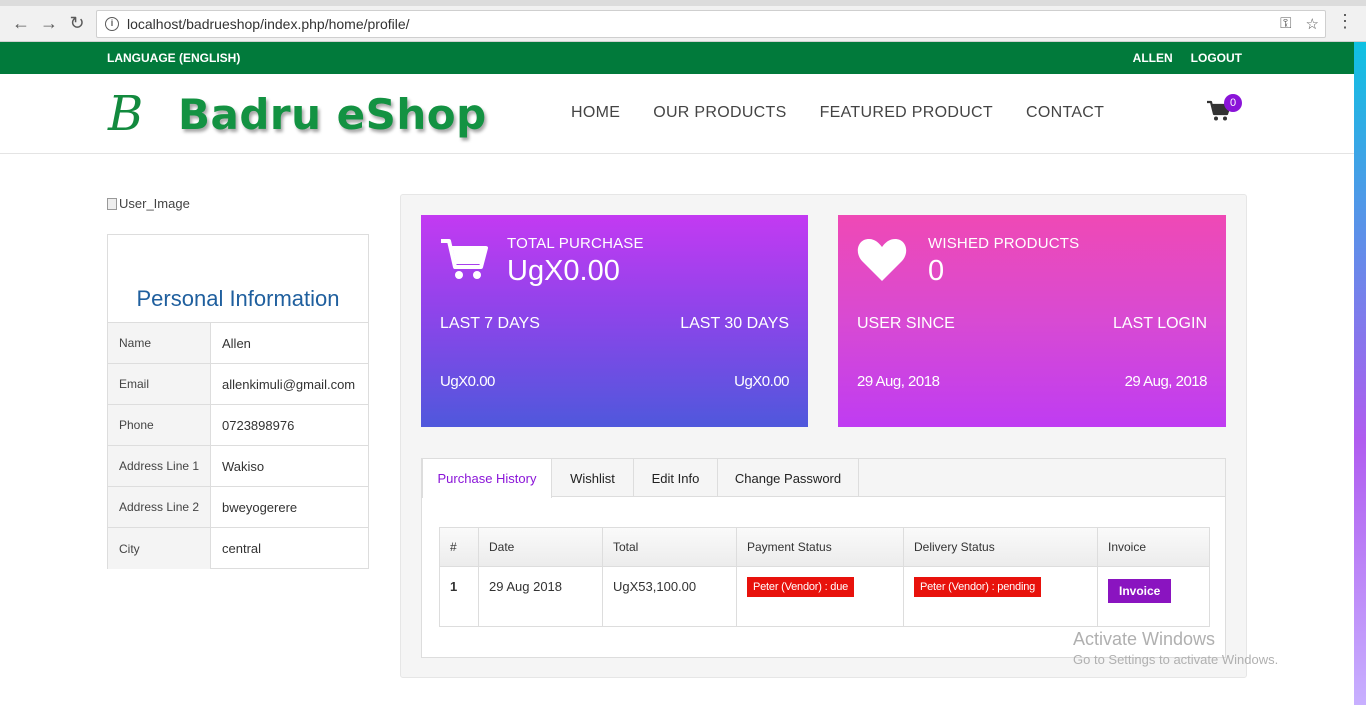  I want to click on shopping-cart-icon, so click(464, 261).